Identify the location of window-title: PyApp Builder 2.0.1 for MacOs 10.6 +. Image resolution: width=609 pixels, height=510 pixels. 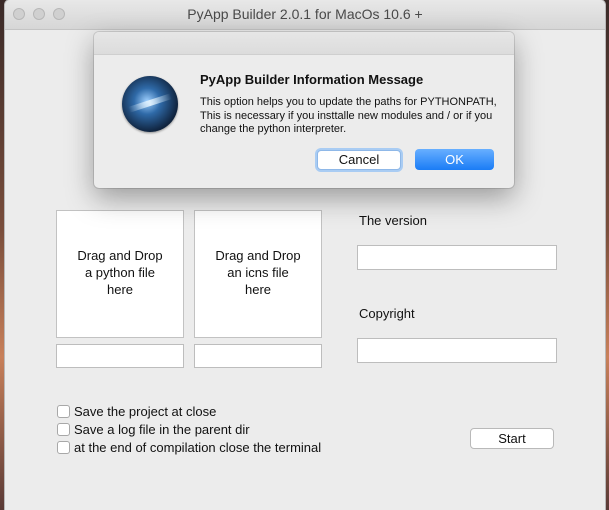
(305, 14).